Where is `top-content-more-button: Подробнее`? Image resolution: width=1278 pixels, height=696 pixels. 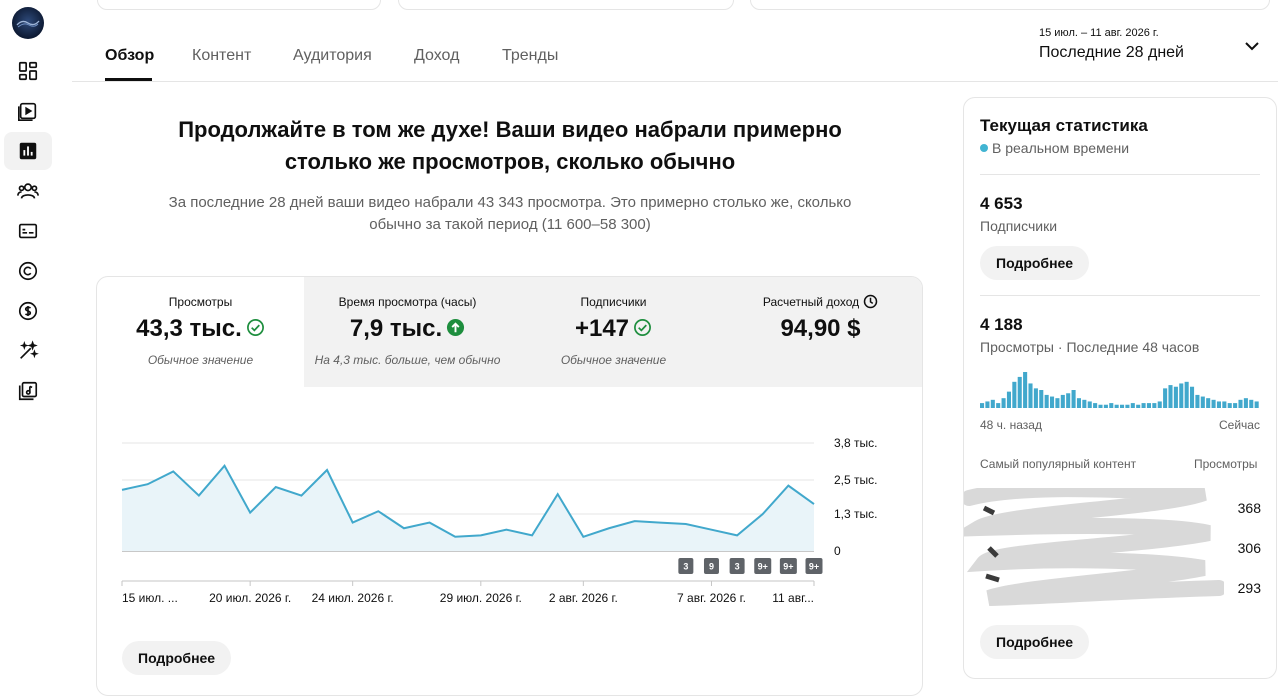 top-content-more-button: Подробнее is located at coordinates (1035, 642).